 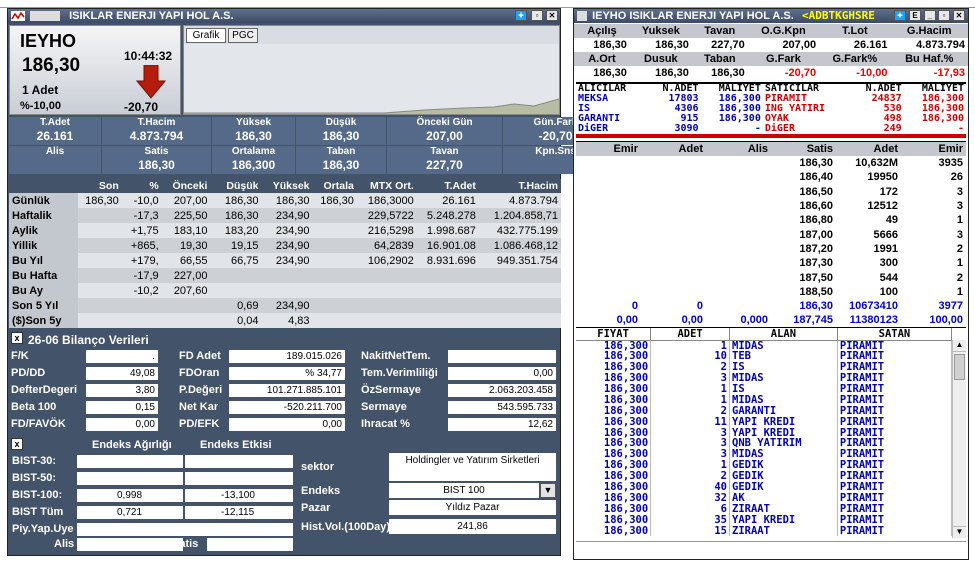 What do you see at coordinates (316, 508) in the screenshot?
I see `pazar-label: Pazar` at bounding box center [316, 508].